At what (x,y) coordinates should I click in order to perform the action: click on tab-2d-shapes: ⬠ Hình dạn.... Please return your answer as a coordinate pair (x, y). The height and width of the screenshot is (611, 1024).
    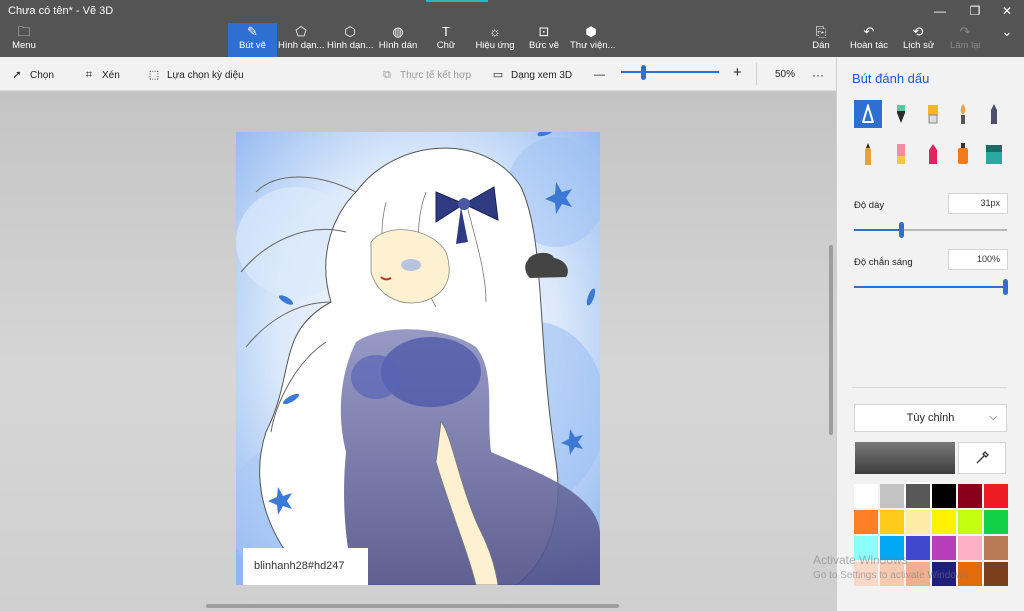
    Looking at the image, I should click on (301, 40).